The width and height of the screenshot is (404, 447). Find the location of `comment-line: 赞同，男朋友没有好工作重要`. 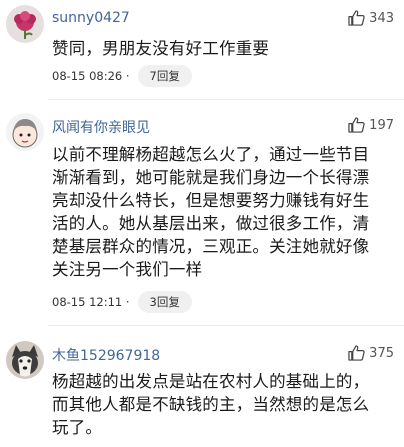

comment-line: 赞同，男朋友没有好工作重要 is located at coordinates (161, 48).